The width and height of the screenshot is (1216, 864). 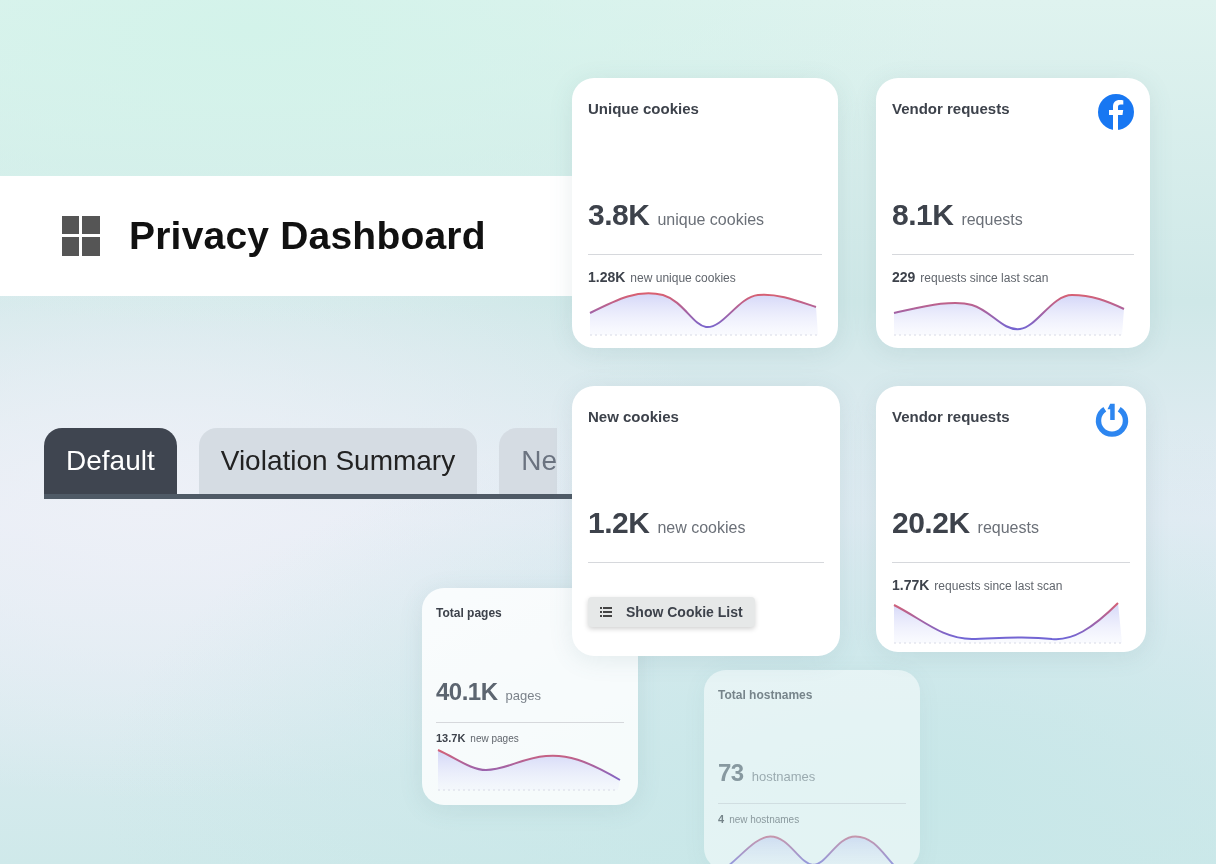 What do you see at coordinates (307, 236) in the screenshot?
I see `page-title: Privacy Dashboard` at bounding box center [307, 236].